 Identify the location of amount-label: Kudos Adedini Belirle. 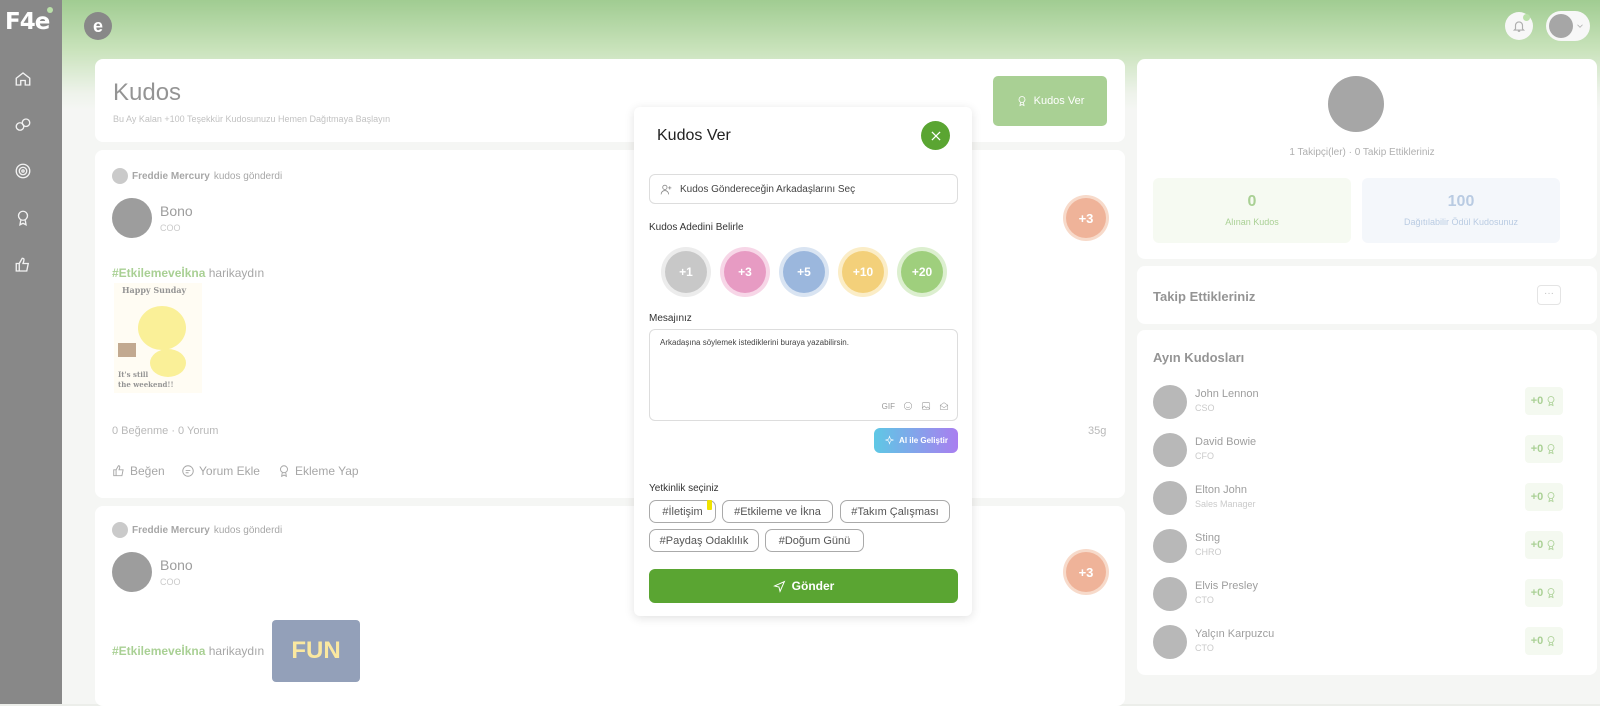
(696, 227).